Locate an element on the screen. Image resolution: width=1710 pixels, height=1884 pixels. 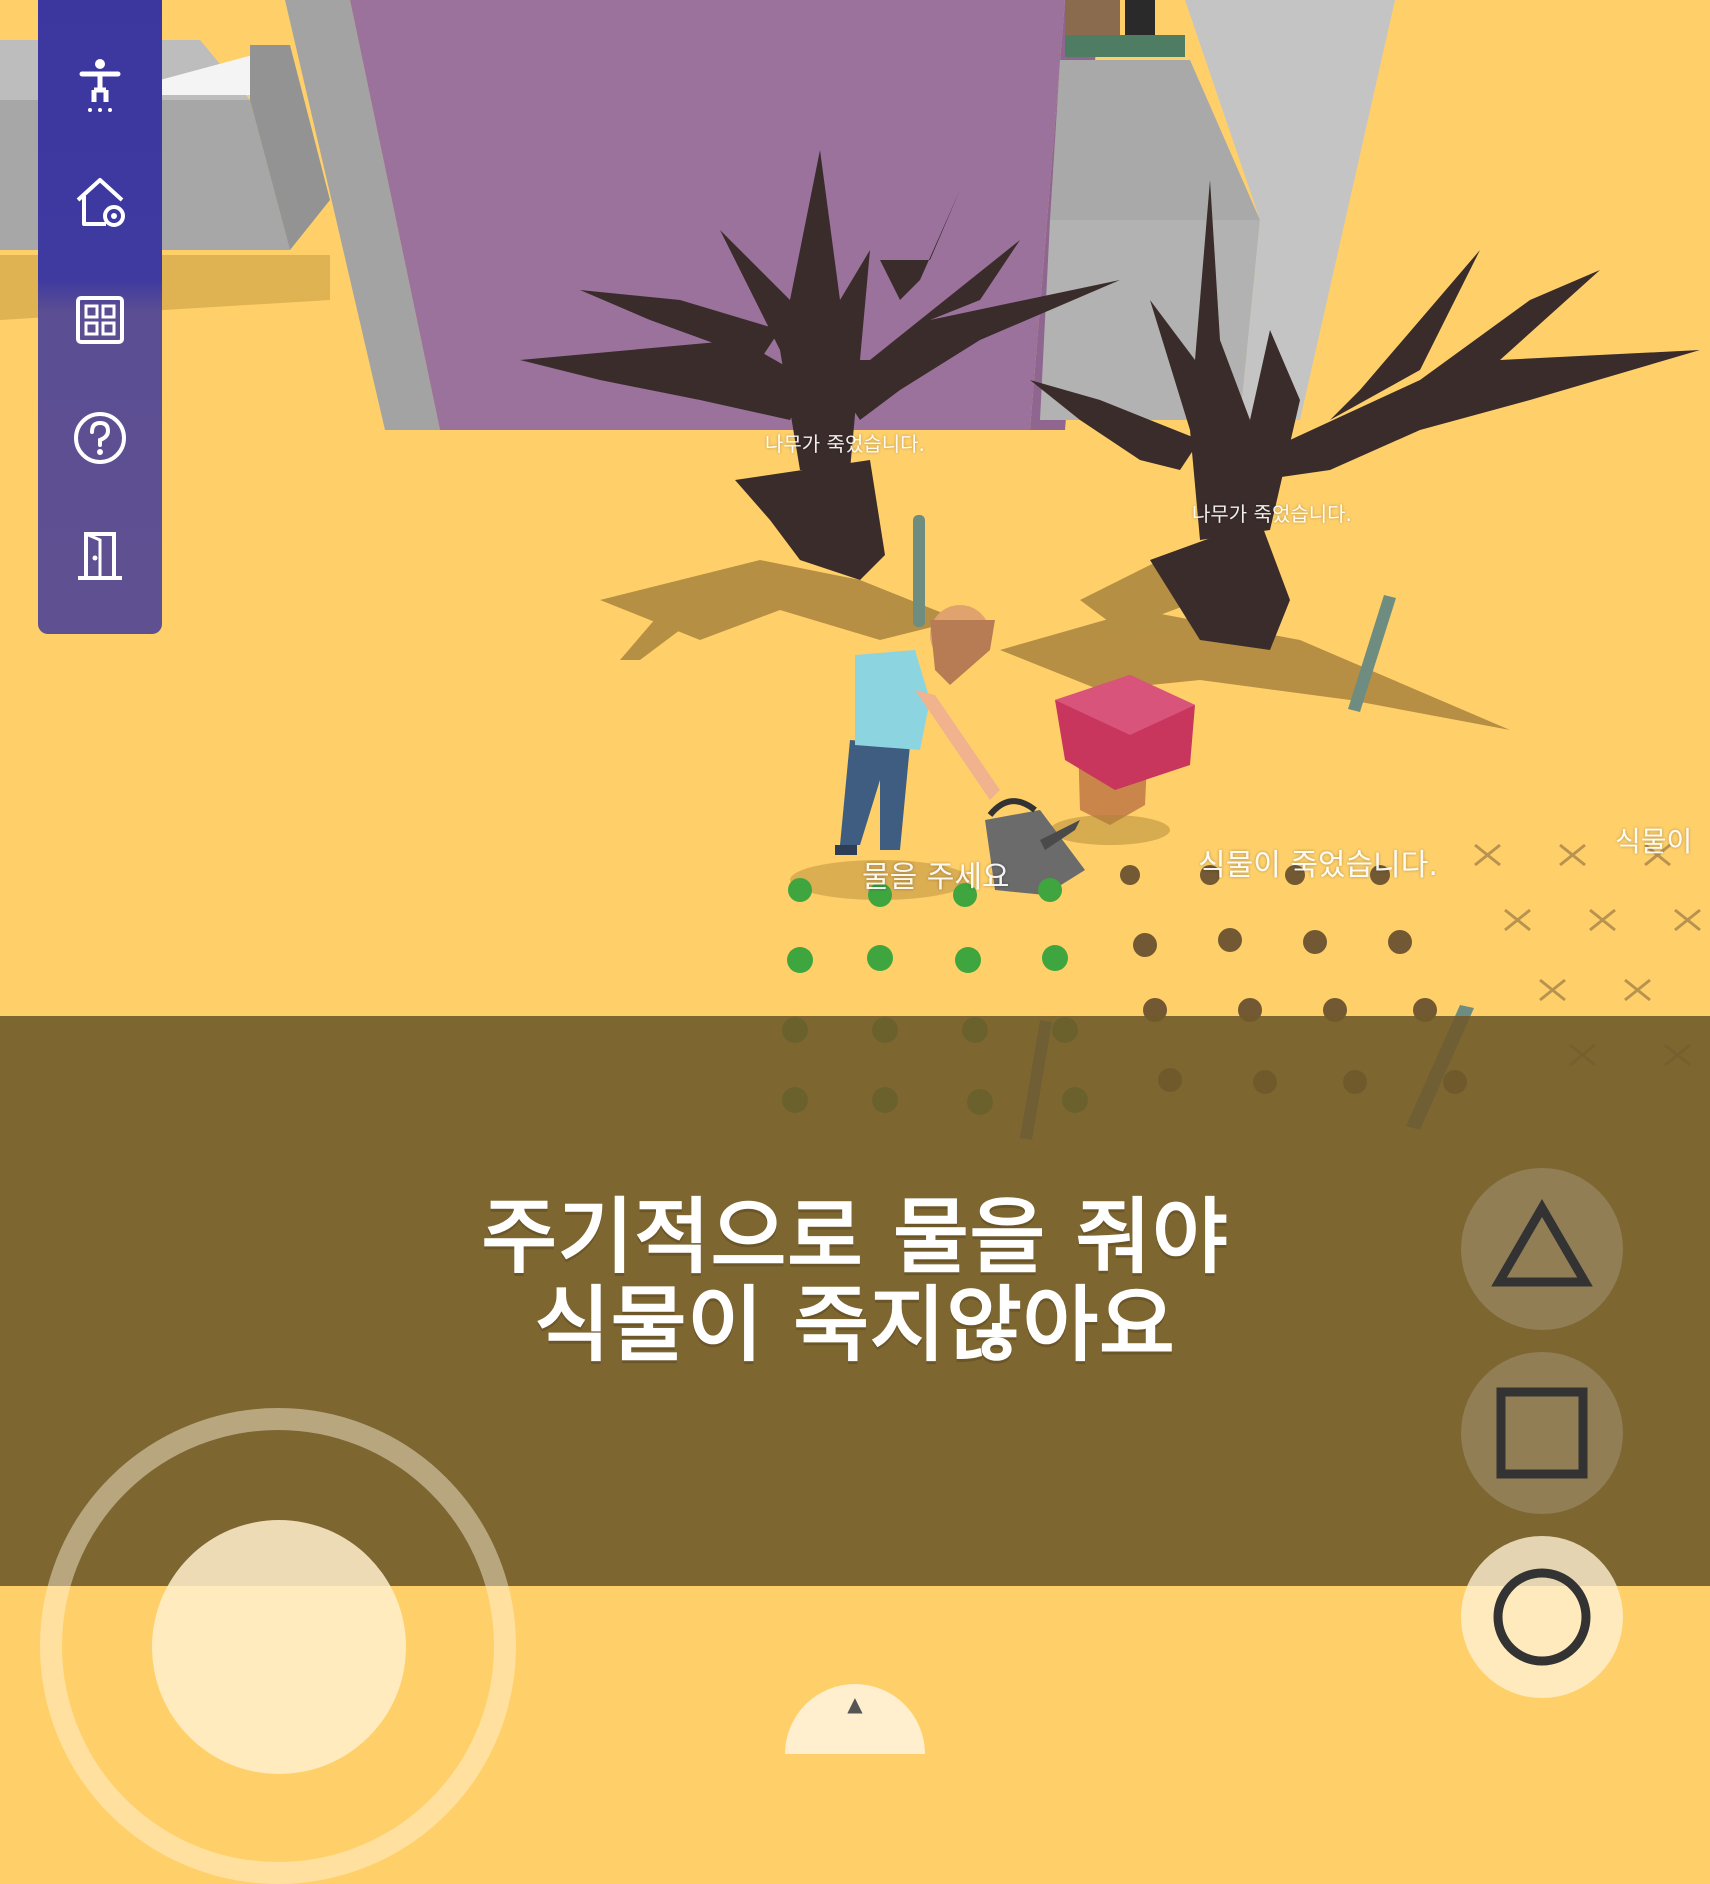
chevron-up-icon: ▲ is located at coordinates (855, 1704).